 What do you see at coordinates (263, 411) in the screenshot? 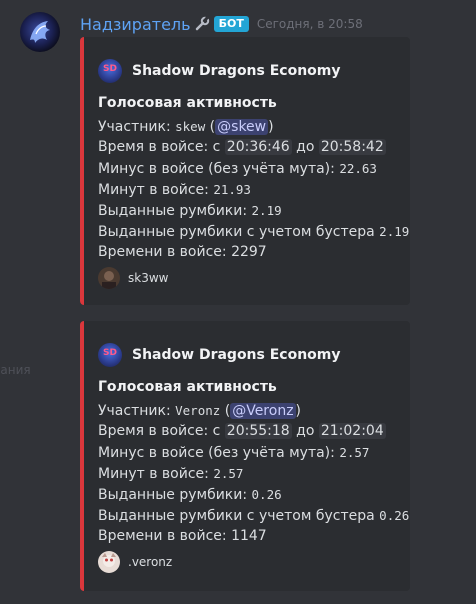
I see `user-mention: @Veronz` at bounding box center [263, 411].